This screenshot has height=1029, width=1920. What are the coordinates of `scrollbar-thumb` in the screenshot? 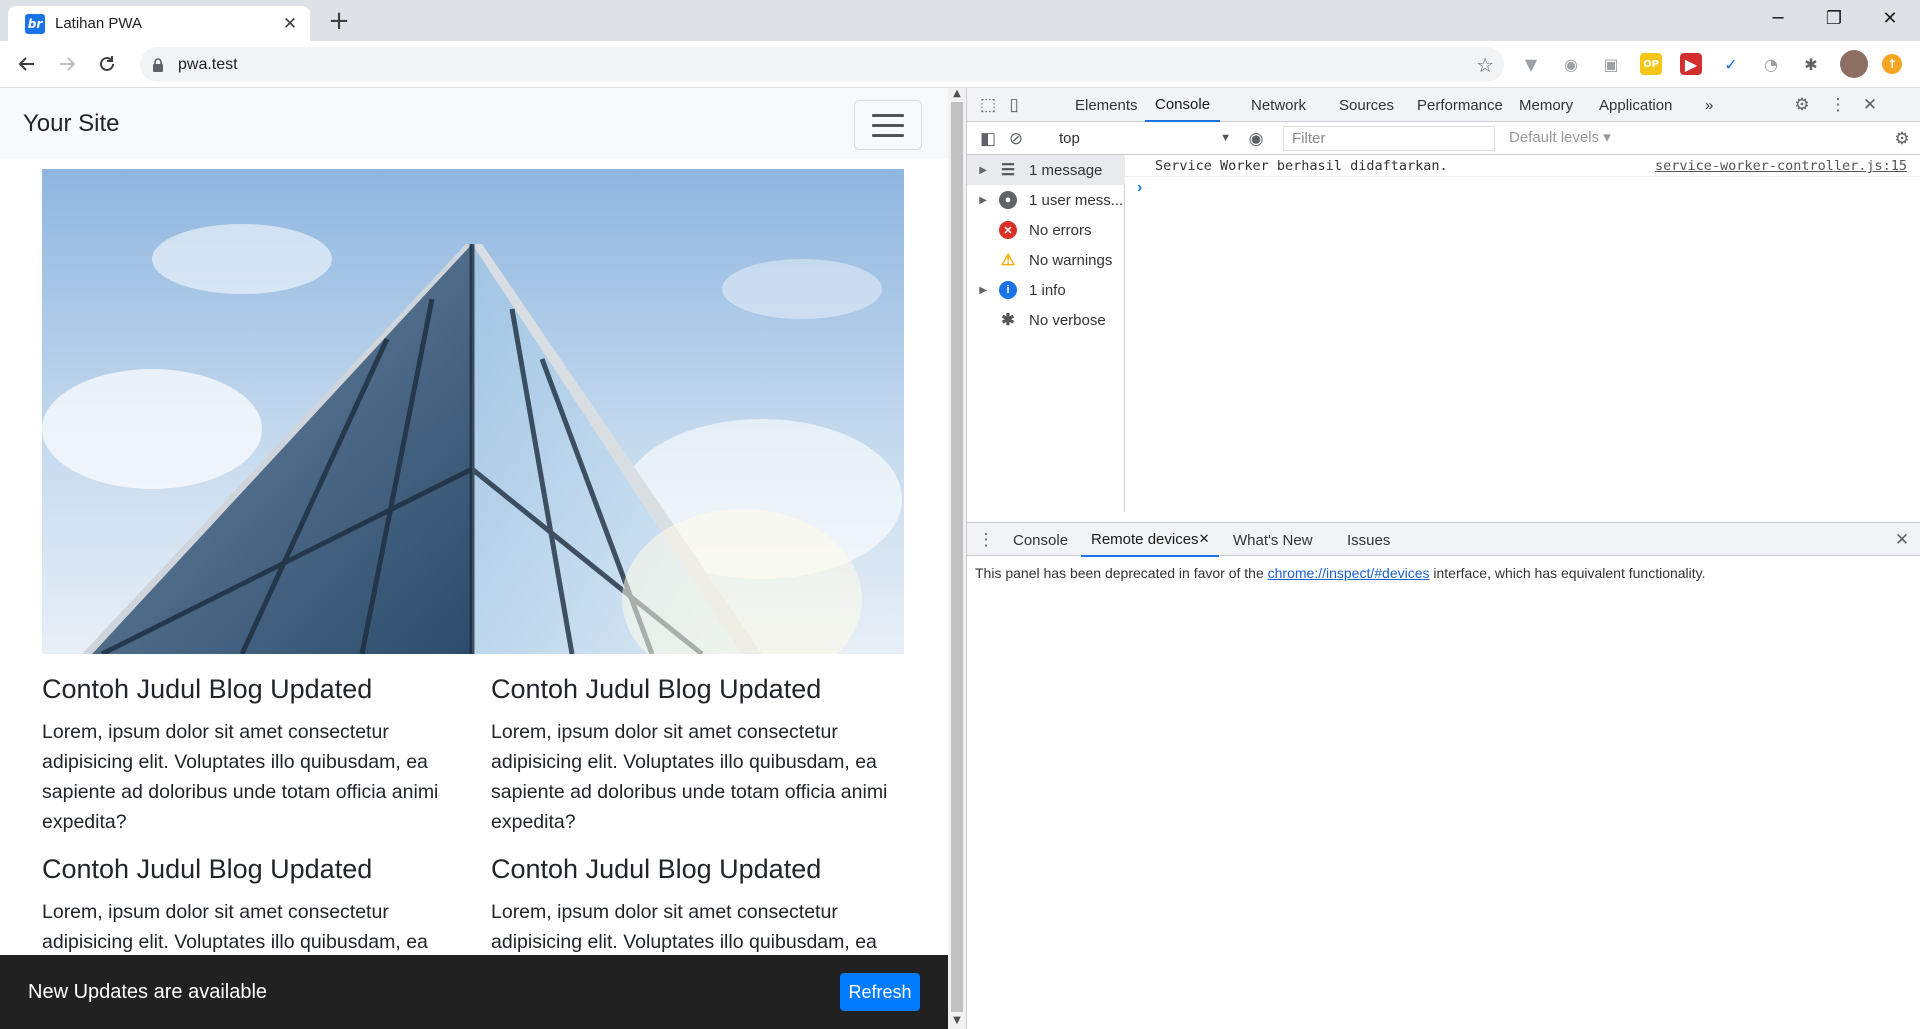 It's located at (957, 557).